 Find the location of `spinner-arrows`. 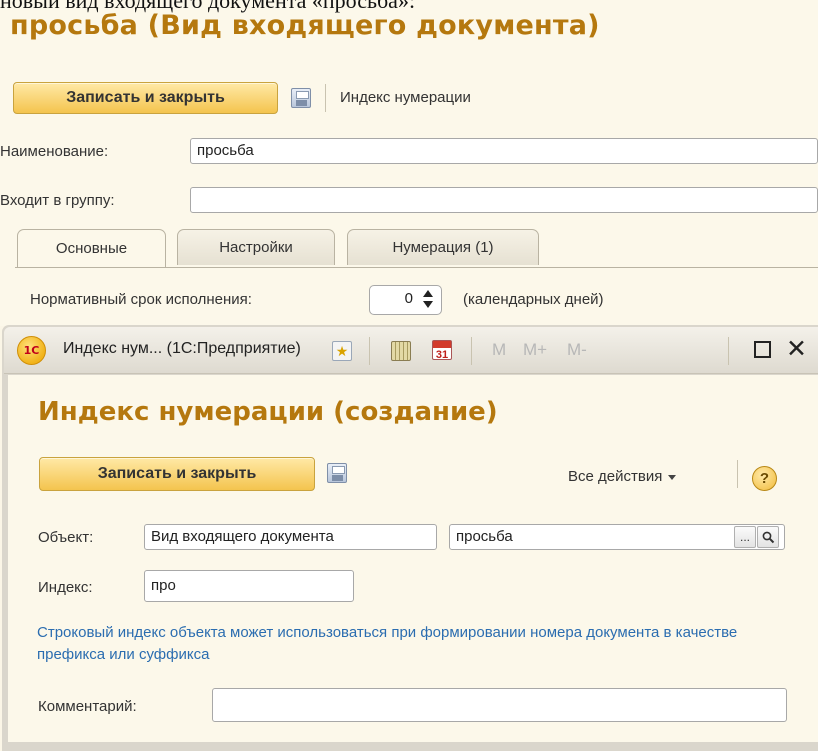

spinner-arrows is located at coordinates (429, 300).